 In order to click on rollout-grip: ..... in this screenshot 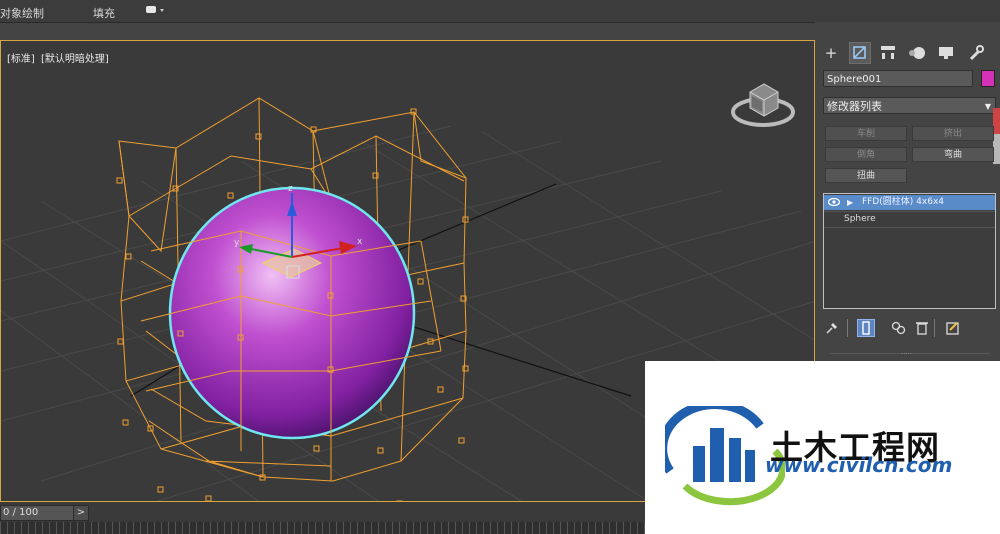, I will do `click(906, 352)`.